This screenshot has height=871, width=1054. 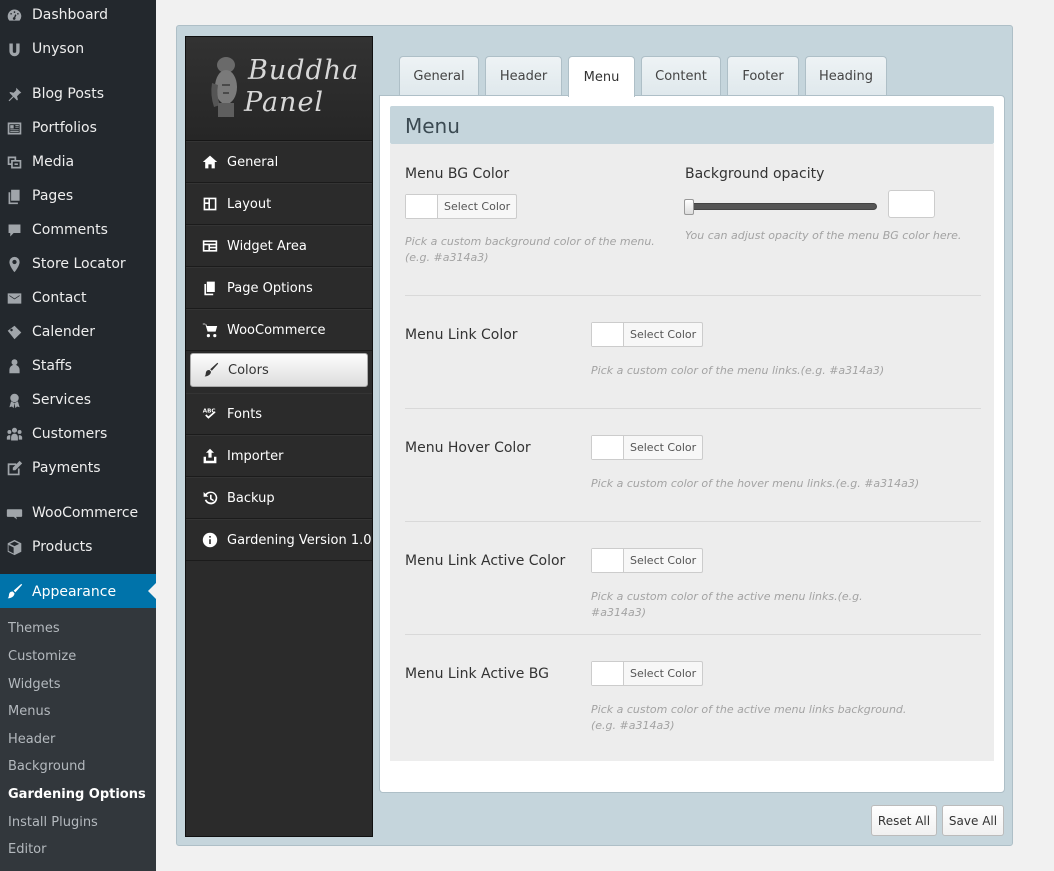 I want to click on wp-menu-label: Appearance, so click(x=74, y=591).